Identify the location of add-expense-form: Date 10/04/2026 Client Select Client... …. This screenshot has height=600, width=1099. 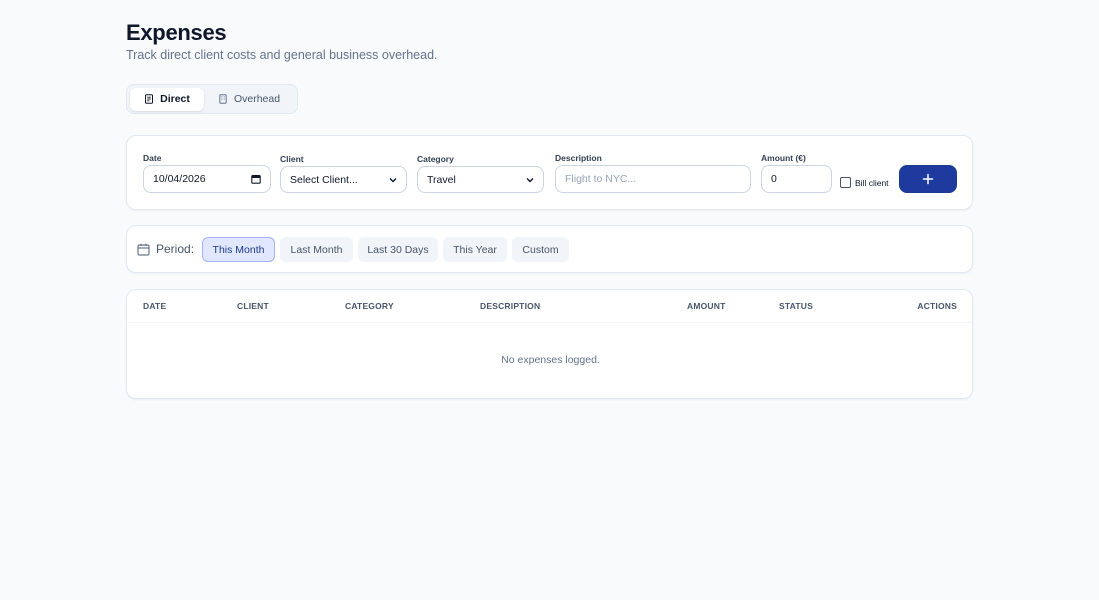
(549, 172).